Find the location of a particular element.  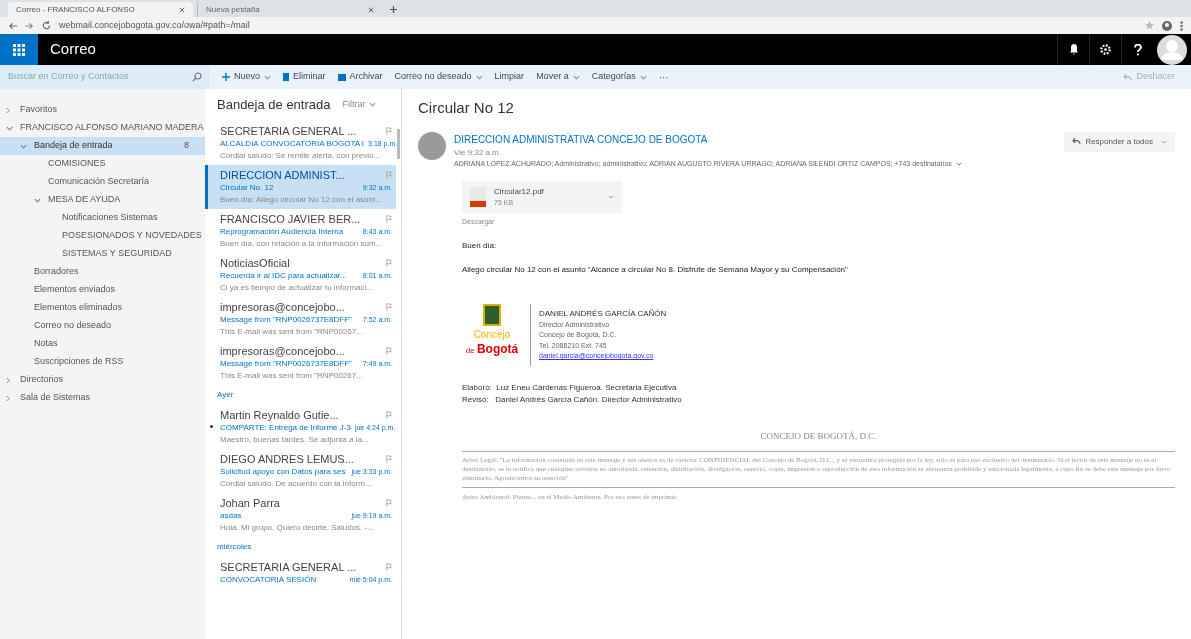

folder-label: Correo no deseado is located at coordinates (73, 326).